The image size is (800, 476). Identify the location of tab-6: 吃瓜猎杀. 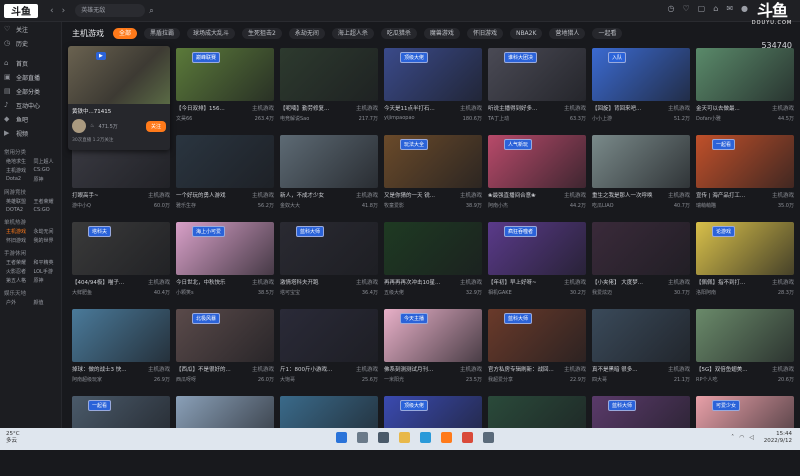
(398, 33).